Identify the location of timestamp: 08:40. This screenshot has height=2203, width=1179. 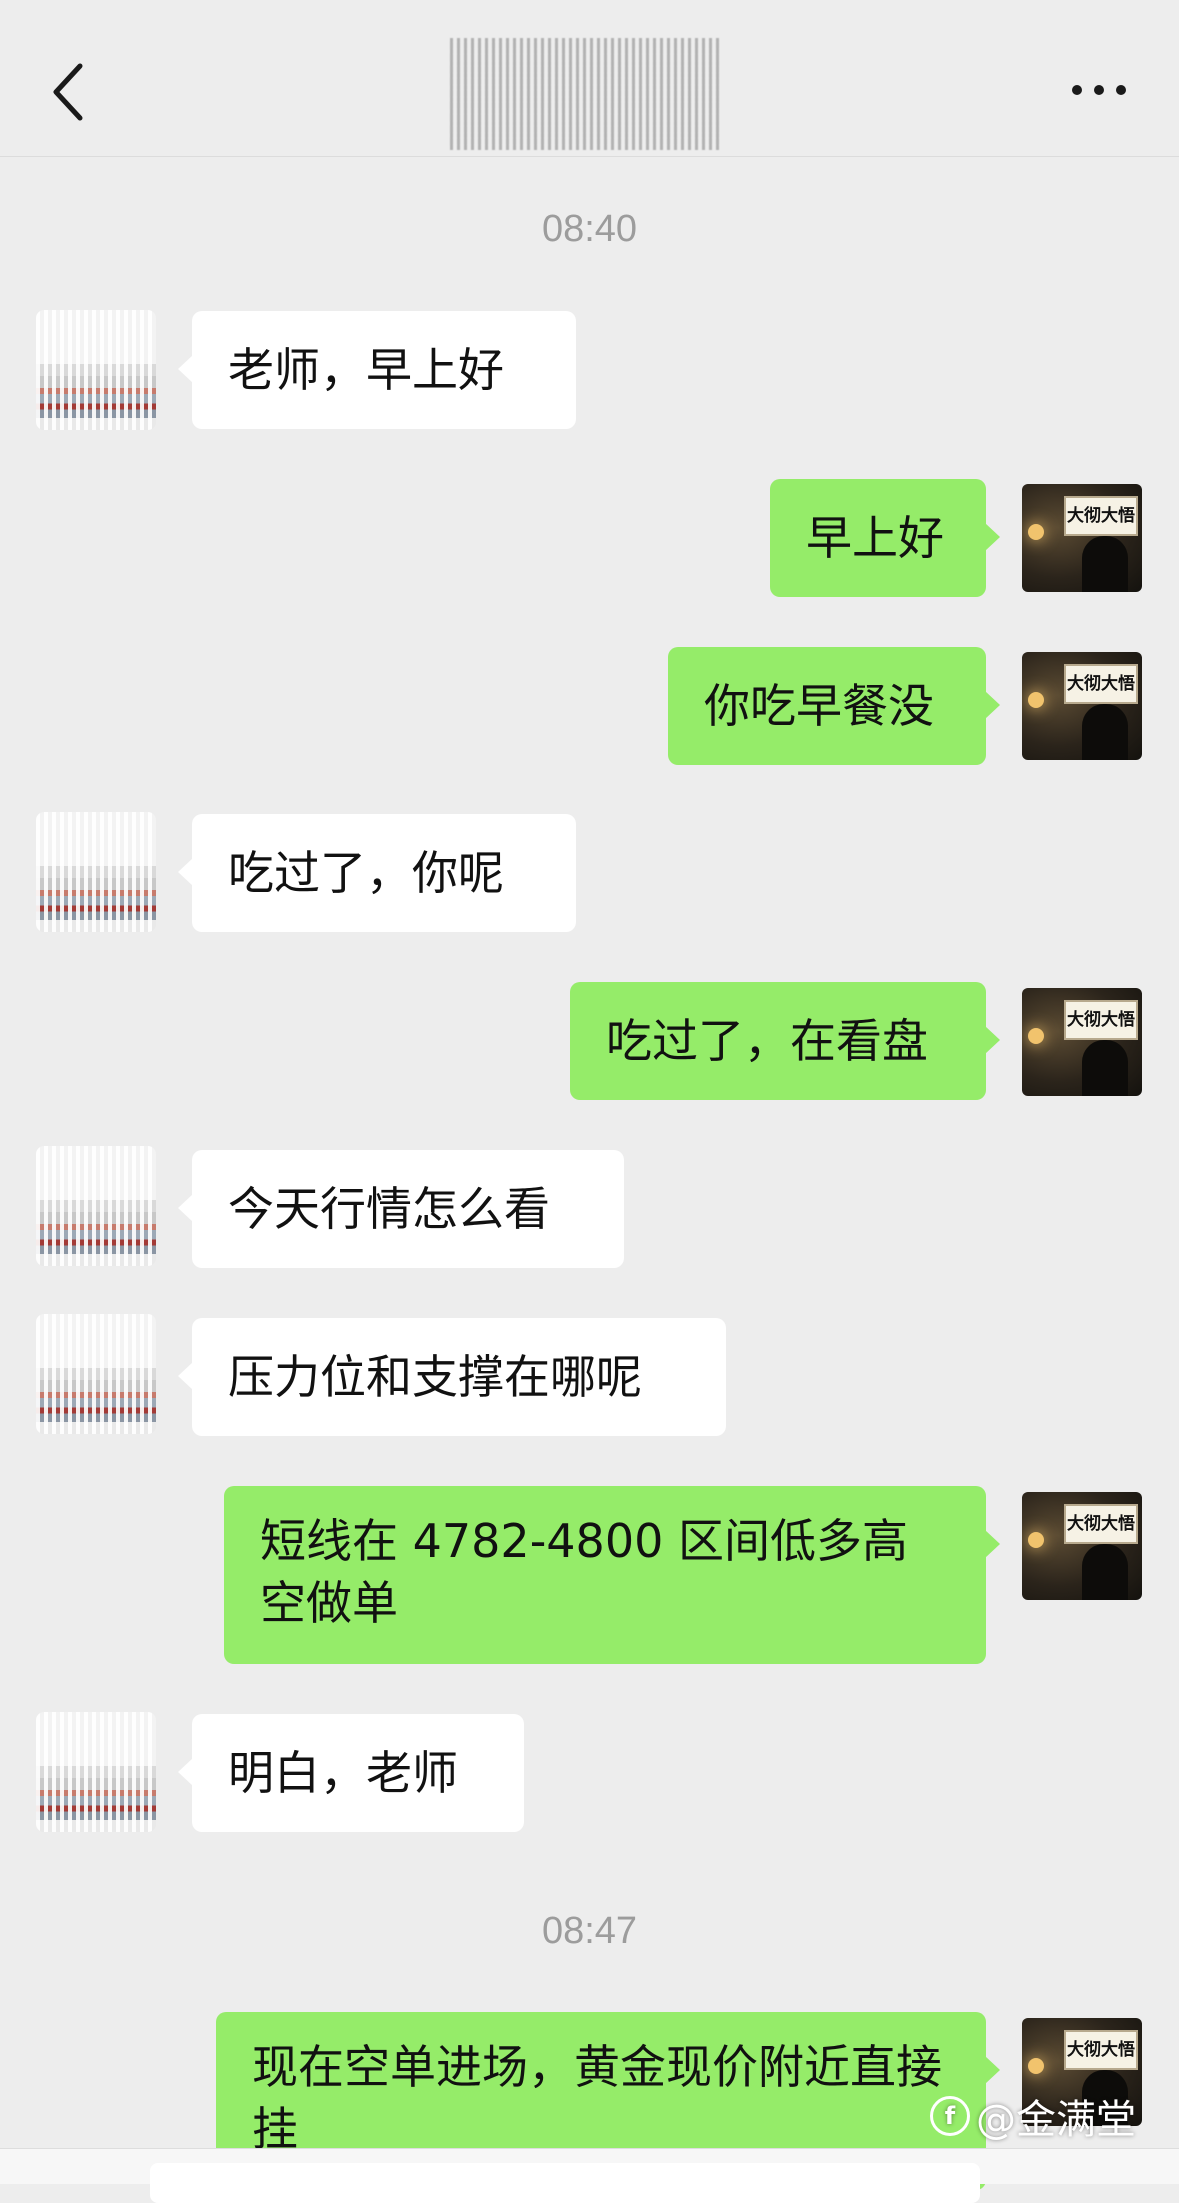
(589, 229).